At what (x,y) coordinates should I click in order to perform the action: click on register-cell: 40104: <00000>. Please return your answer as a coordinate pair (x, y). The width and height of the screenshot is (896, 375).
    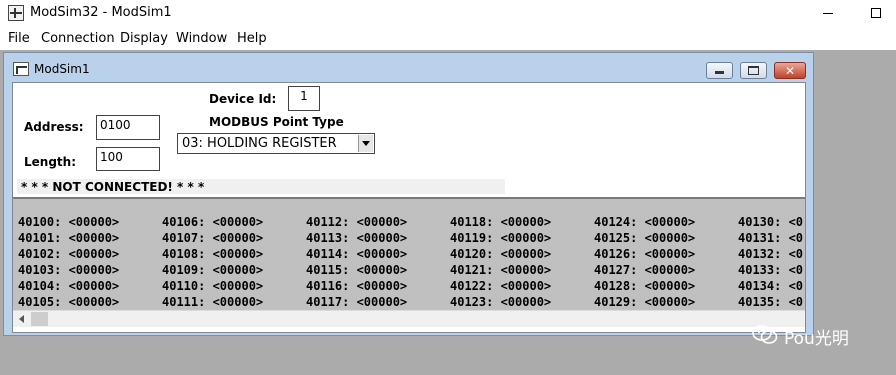
    Looking at the image, I should click on (68, 286).